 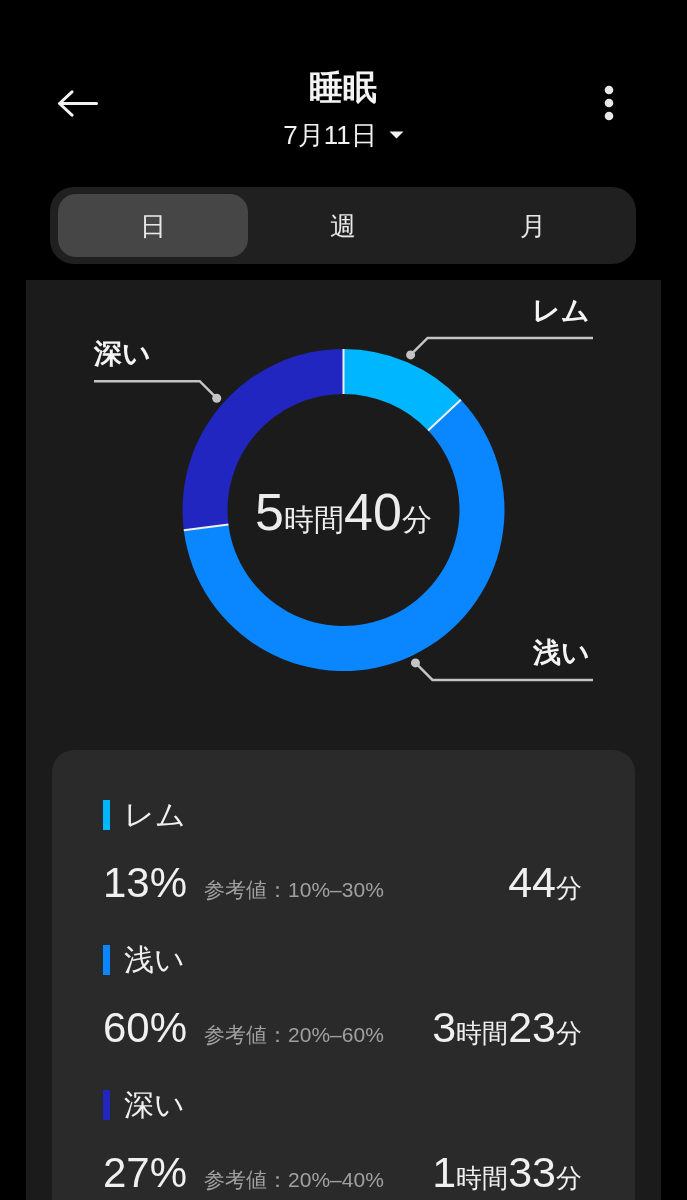 I want to click on stage-percent: 27%, so click(x=145, y=1173).